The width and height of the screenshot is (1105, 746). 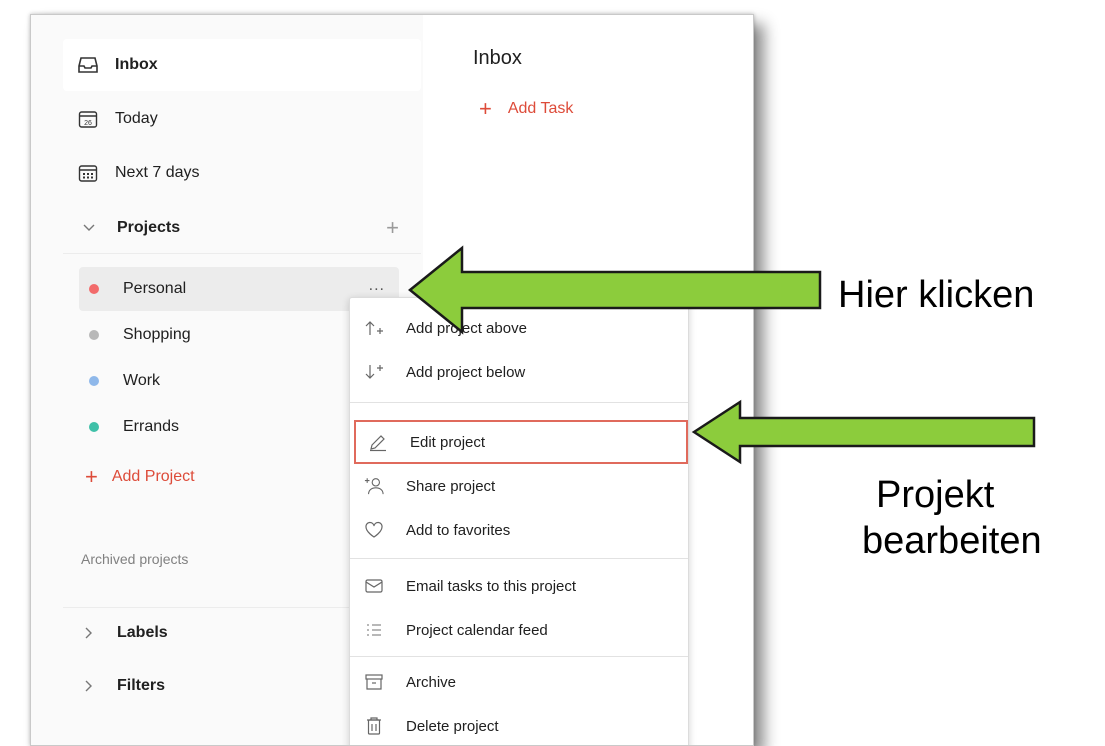 I want to click on menu-item-delete-project: Delete project, so click(x=519, y=724).